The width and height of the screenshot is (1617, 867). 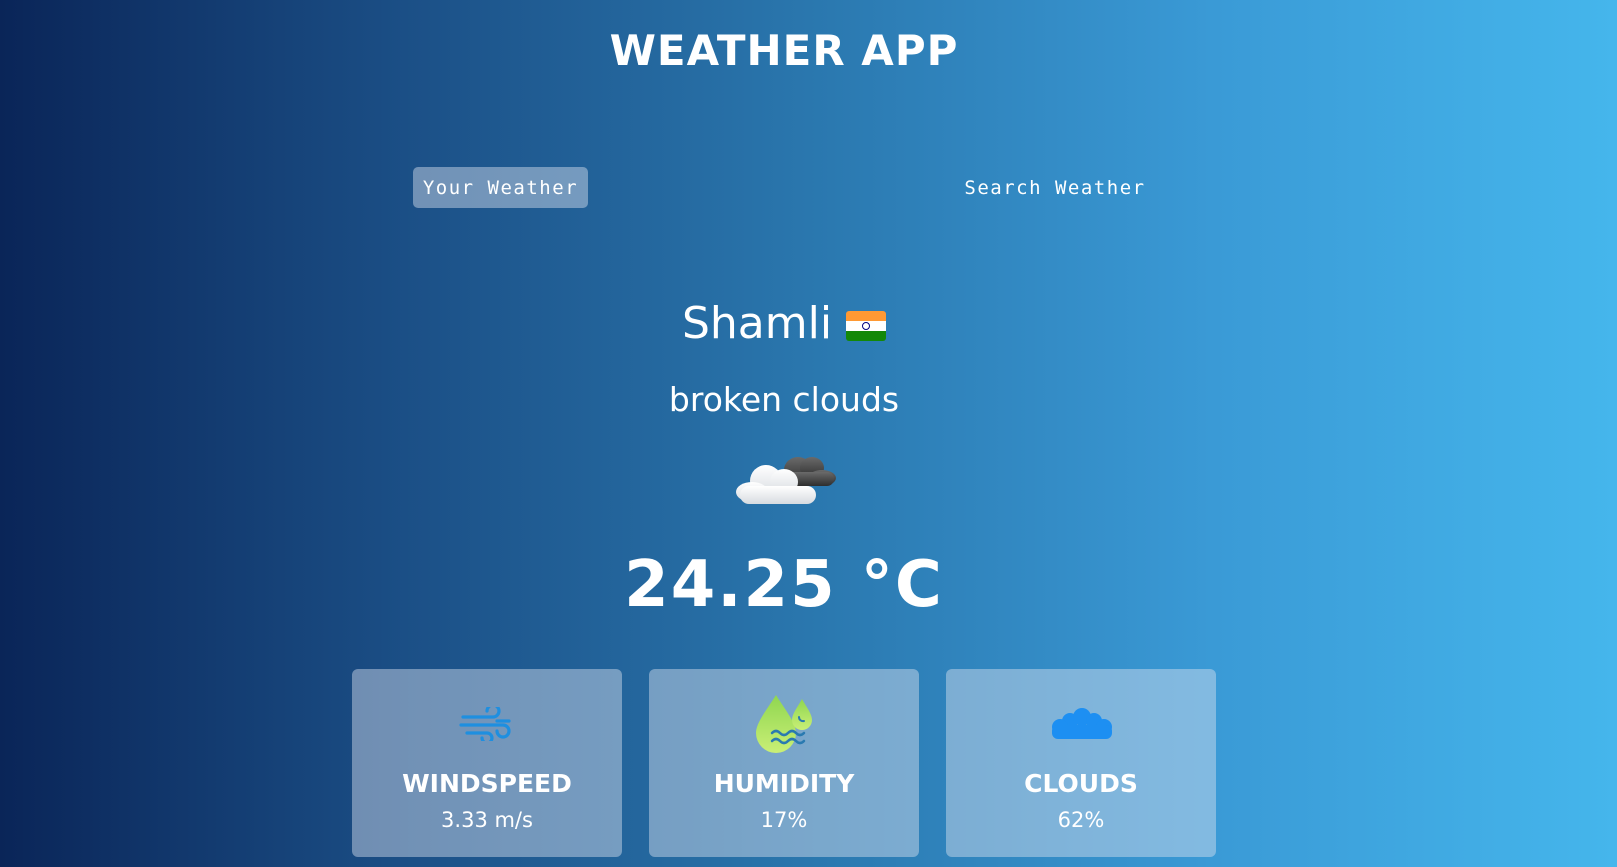 What do you see at coordinates (1081, 820) in the screenshot?
I see `clouds-value: 62%` at bounding box center [1081, 820].